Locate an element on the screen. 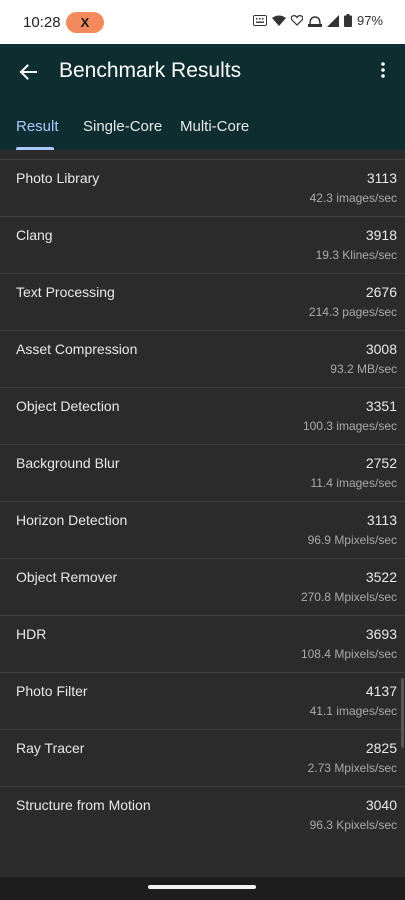 This screenshot has width=405, height=900. benchmark-score: 3693 is located at coordinates (381, 634).